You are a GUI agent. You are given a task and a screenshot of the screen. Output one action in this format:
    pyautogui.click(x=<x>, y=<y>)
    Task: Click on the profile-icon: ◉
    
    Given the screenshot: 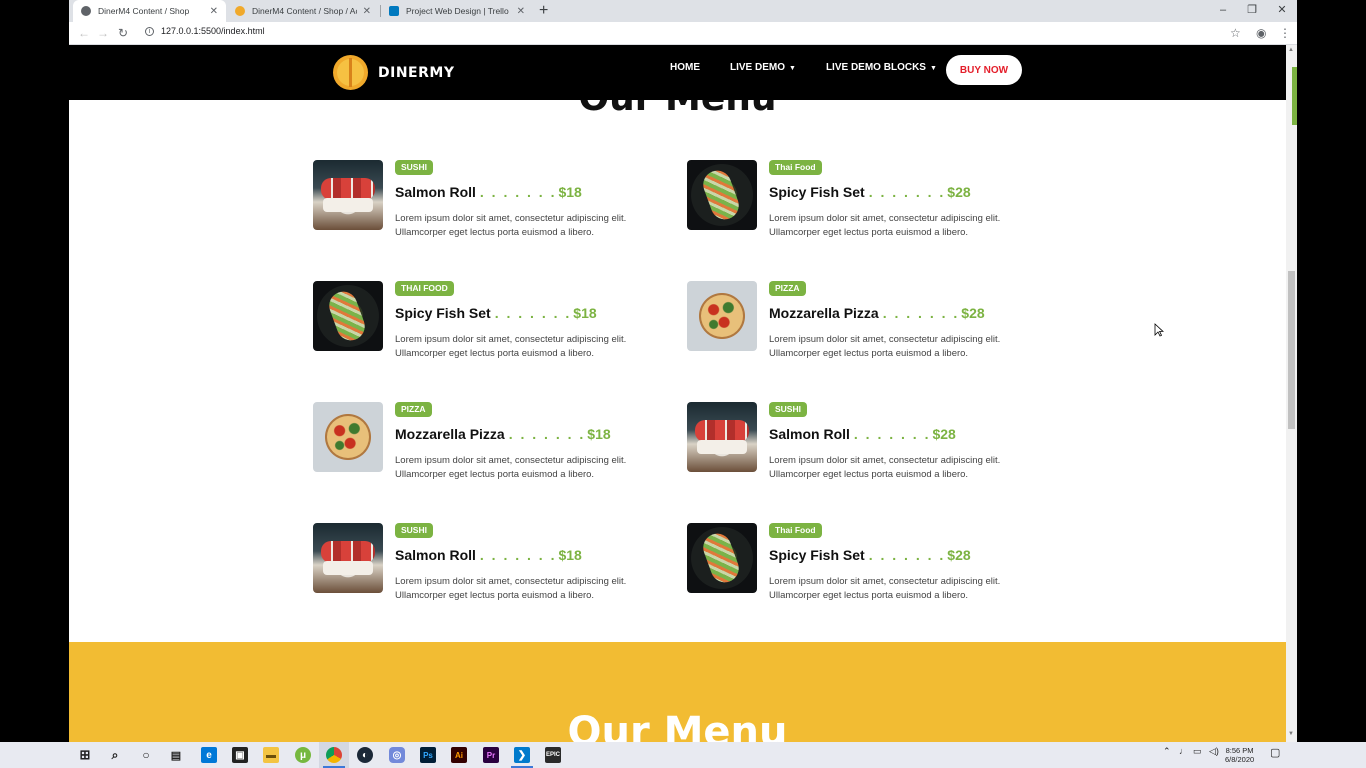 What is the action you would take?
    pyautogui.click(x=1261, y=33)
    